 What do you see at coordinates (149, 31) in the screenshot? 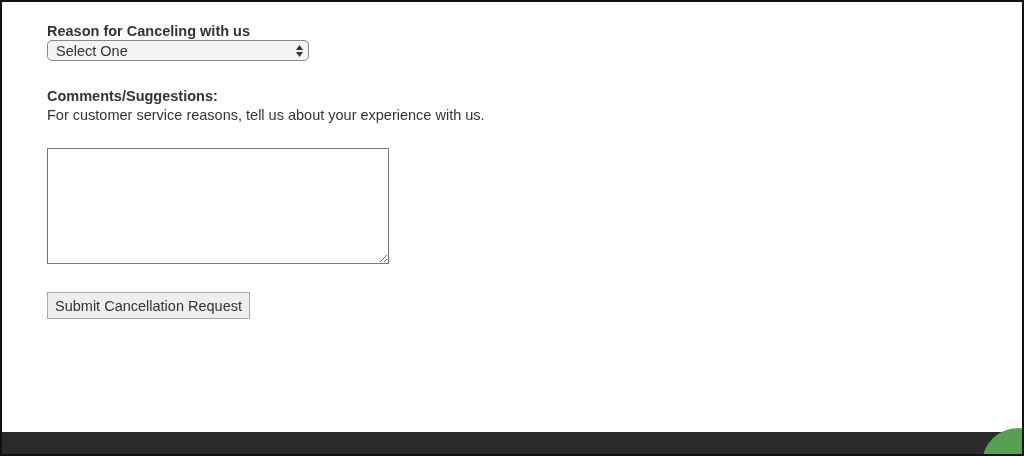
I see `field-label: Reason for Canceling with us` at bounding box center [149, 31].